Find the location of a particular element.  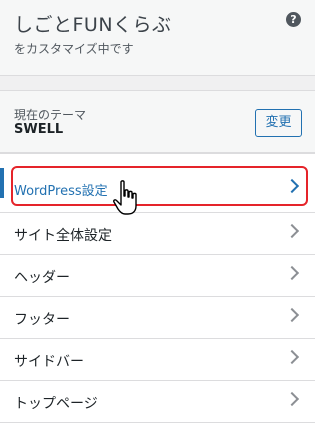

current-theme-panel: 現在のテーマ SWELL 変更 is located at coordinates (157, 122).